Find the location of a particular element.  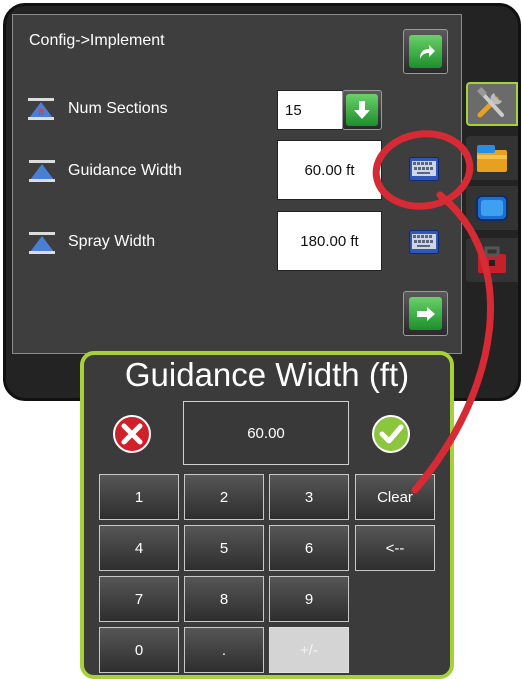

back-button is located at coordinates (425, 51).